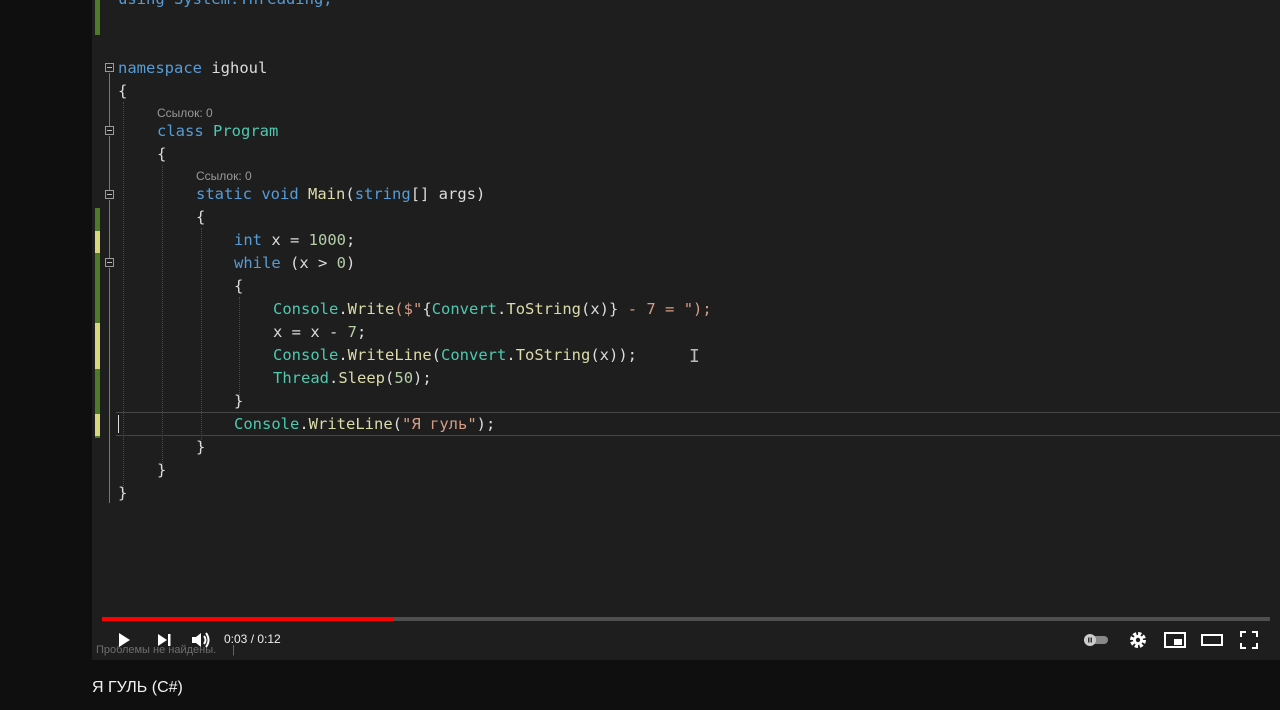 This screenshot has width=1280, height=710. What do you see at coordinates (614, 355) in the screenshot?
I see `code-token: (x));` at bounding box center [614, 355].